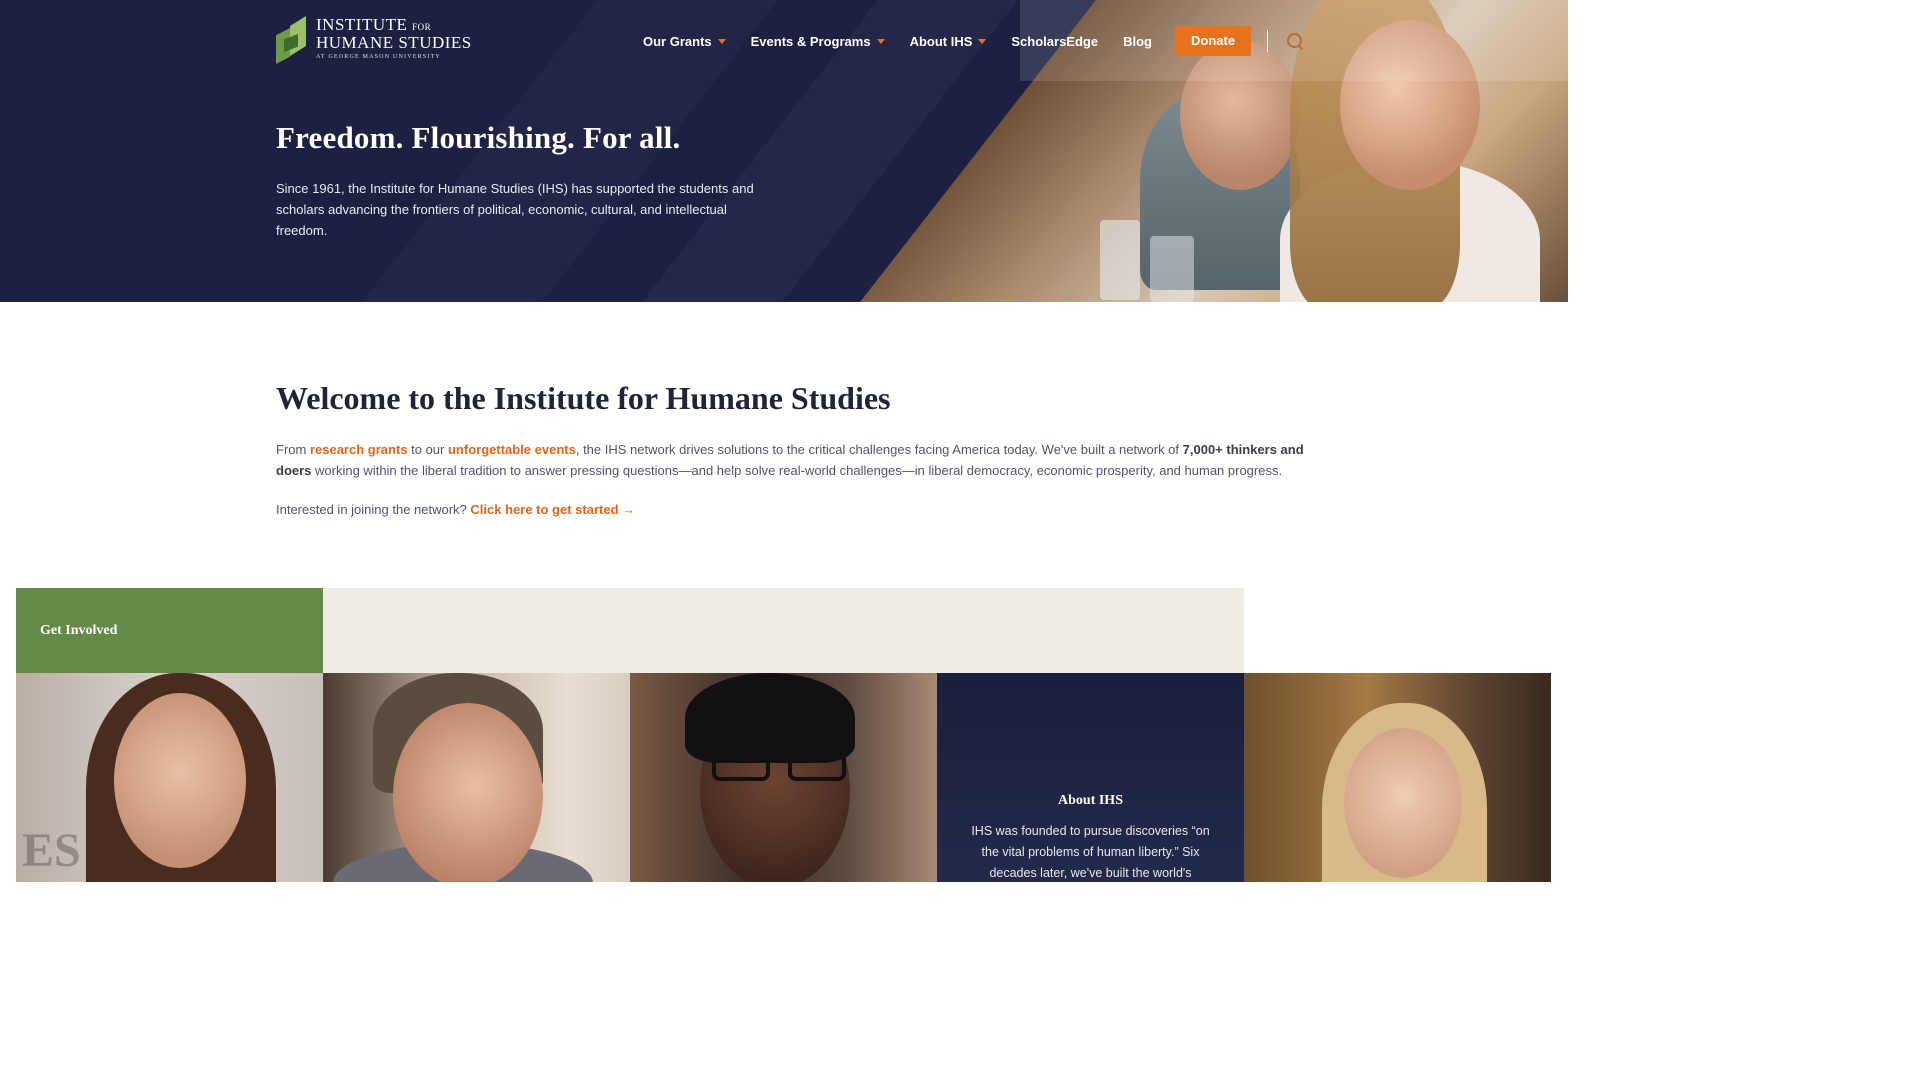 The image size is (1920, 1080). I want to click on person-tile-1: ES, so click(169, 777).